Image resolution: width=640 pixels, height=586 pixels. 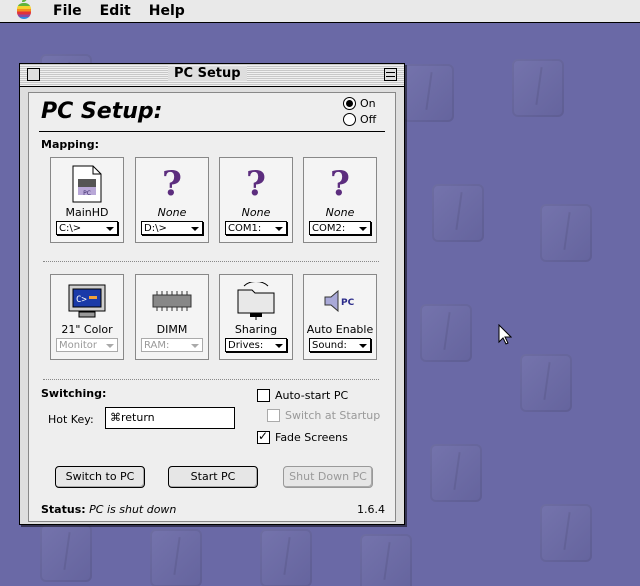 I want to click on device-tile-auto-enable: PC Auto Enable Sound:, so click(x=340, y=317).